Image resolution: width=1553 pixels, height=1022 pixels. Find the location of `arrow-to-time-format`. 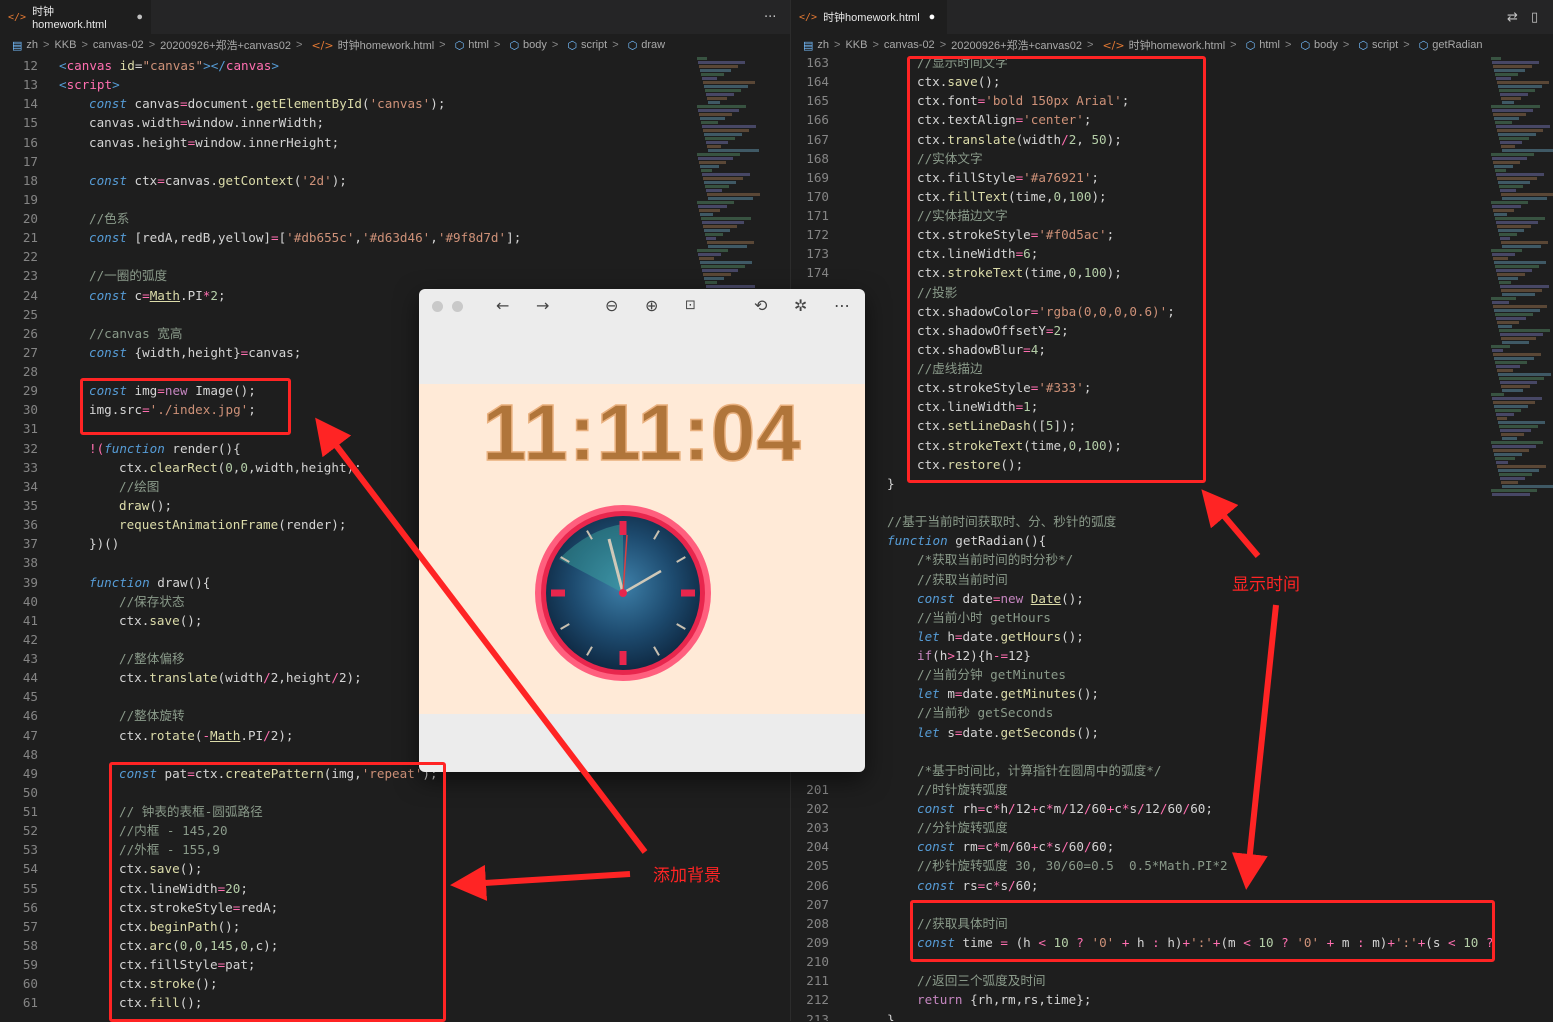

arrow-to-time-format is located at coordinates (1255, 747).